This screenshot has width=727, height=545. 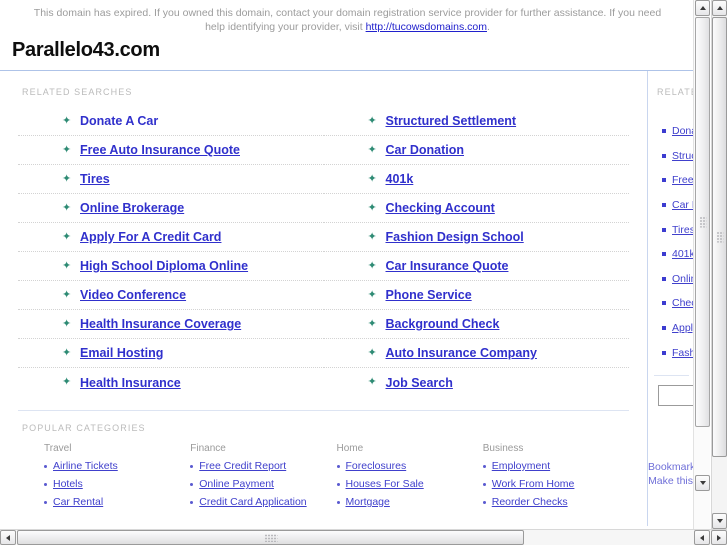 What do you see at coordinates (719, 8) in the screenshot?
I see `browser-scroll-up-button` at bounding box center [719, 8].